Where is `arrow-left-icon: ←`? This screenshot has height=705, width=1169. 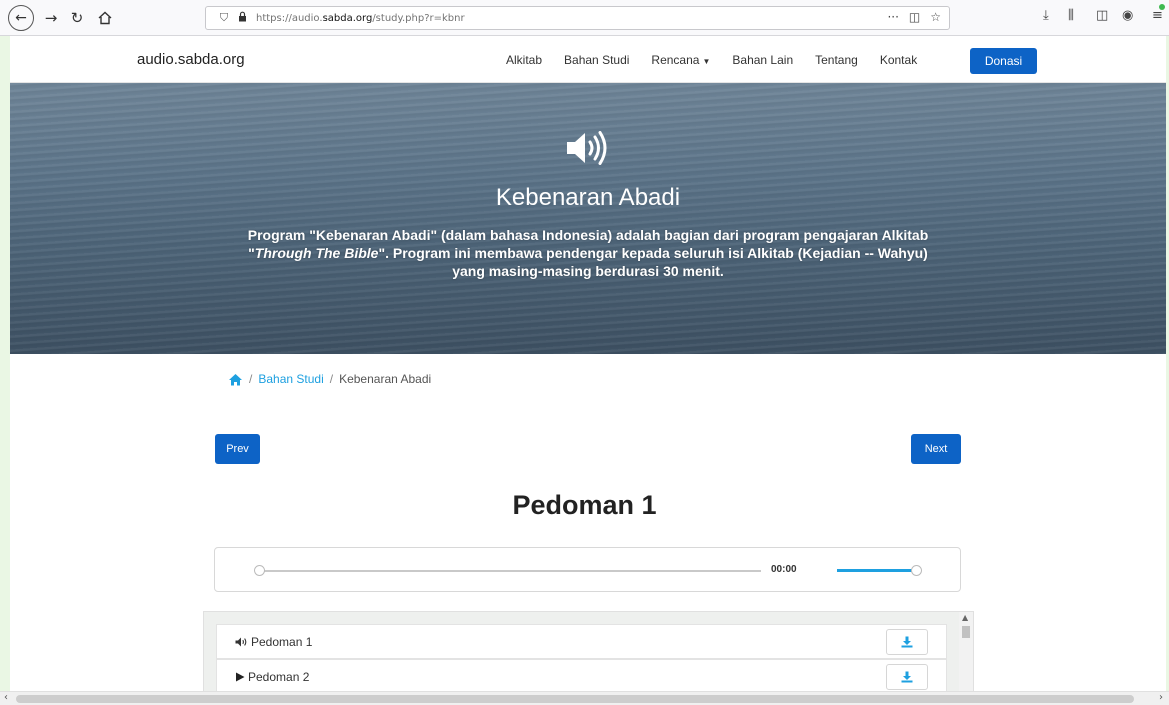 arrow-left-icon: ← is located at coordinates (21, 18).